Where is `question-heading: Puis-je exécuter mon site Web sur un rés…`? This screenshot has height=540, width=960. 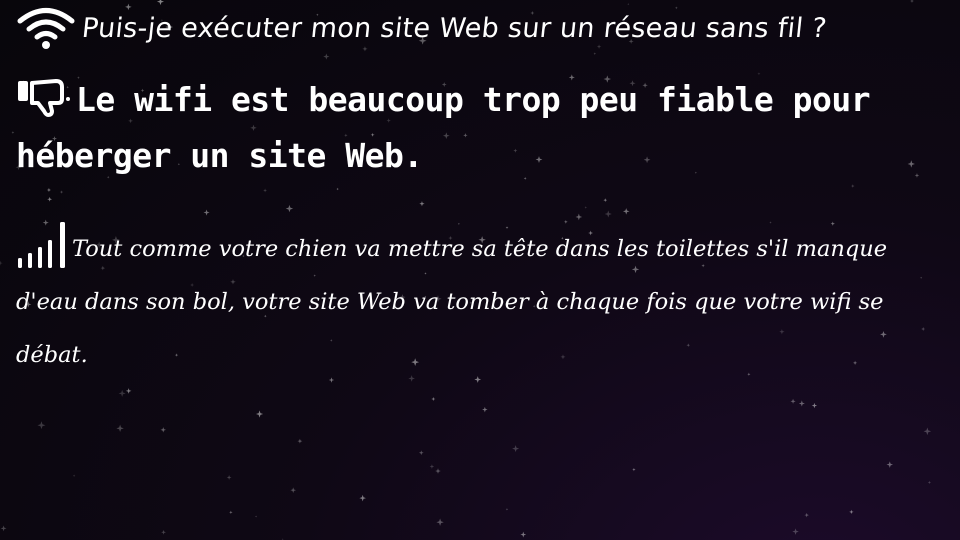 question-heading: Puis-je exécuter mon site Web sur un rés… is located at coordinates (421, 28).